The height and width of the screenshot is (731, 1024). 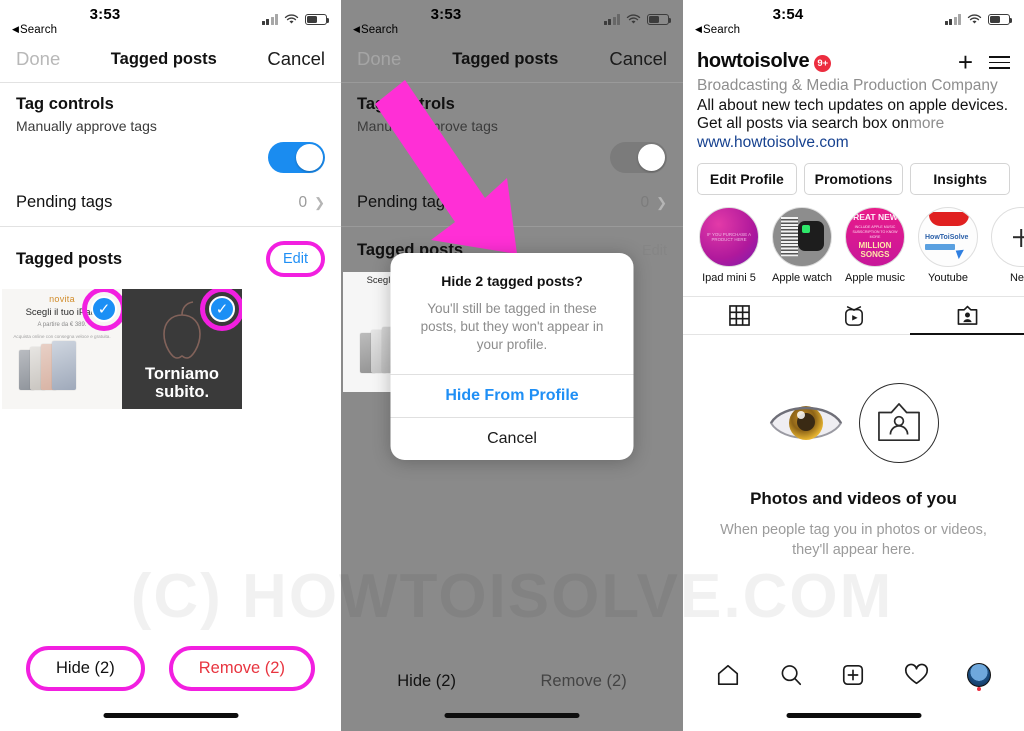 What do you see at coordinates (940, 247) in the screenshot?
I see `subscribe-button-image` at bounding box center [940, 247].